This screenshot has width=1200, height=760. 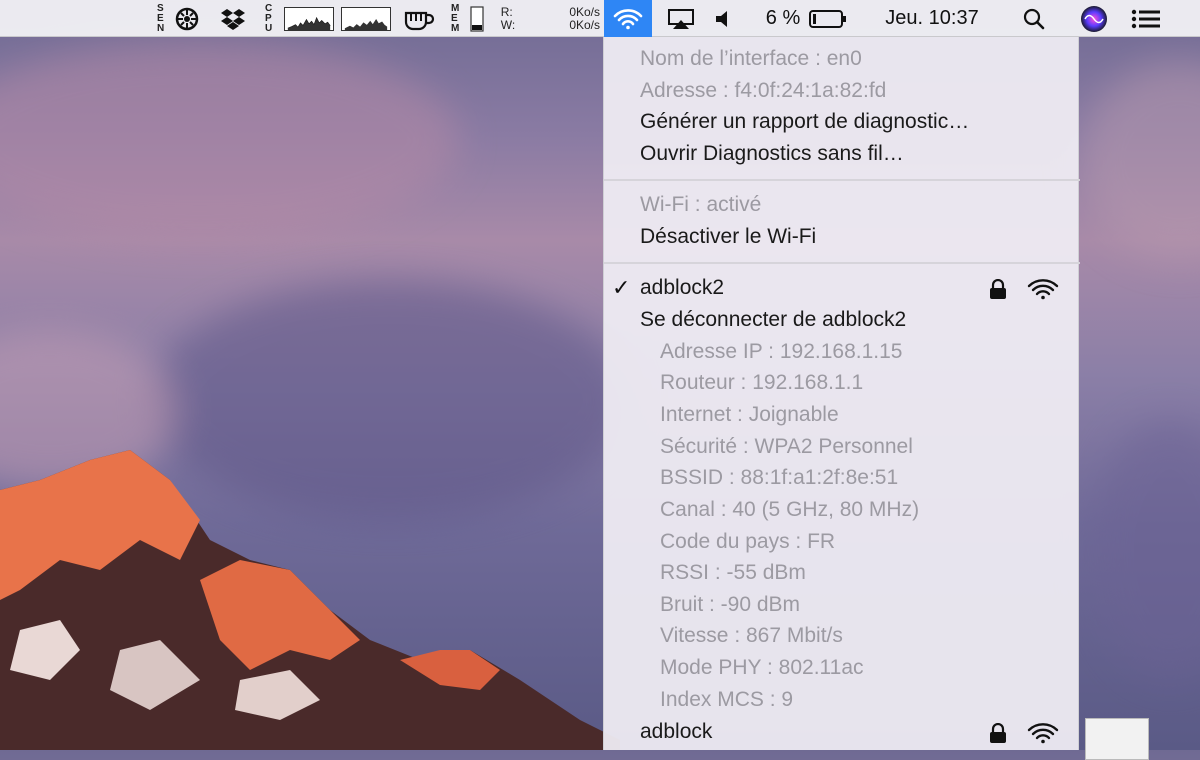 What do you see at coordinates (781, 351) in the screenshot?
I see `detail-ip-address: Adresse IP : 192.168.1.15` at bounding box center [781, 351].